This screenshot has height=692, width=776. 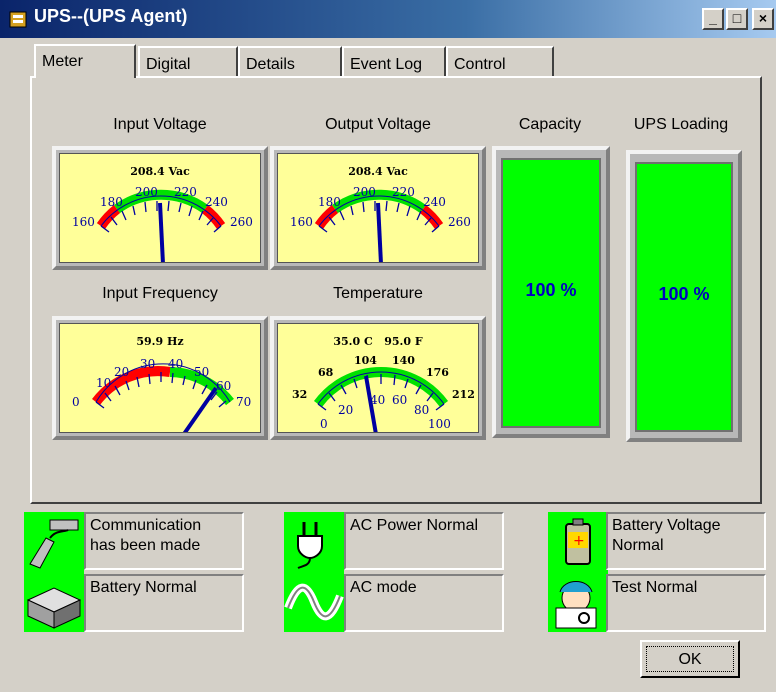 I want to click on input-voltage-tick-240: 240, so click(x=216, y=202).